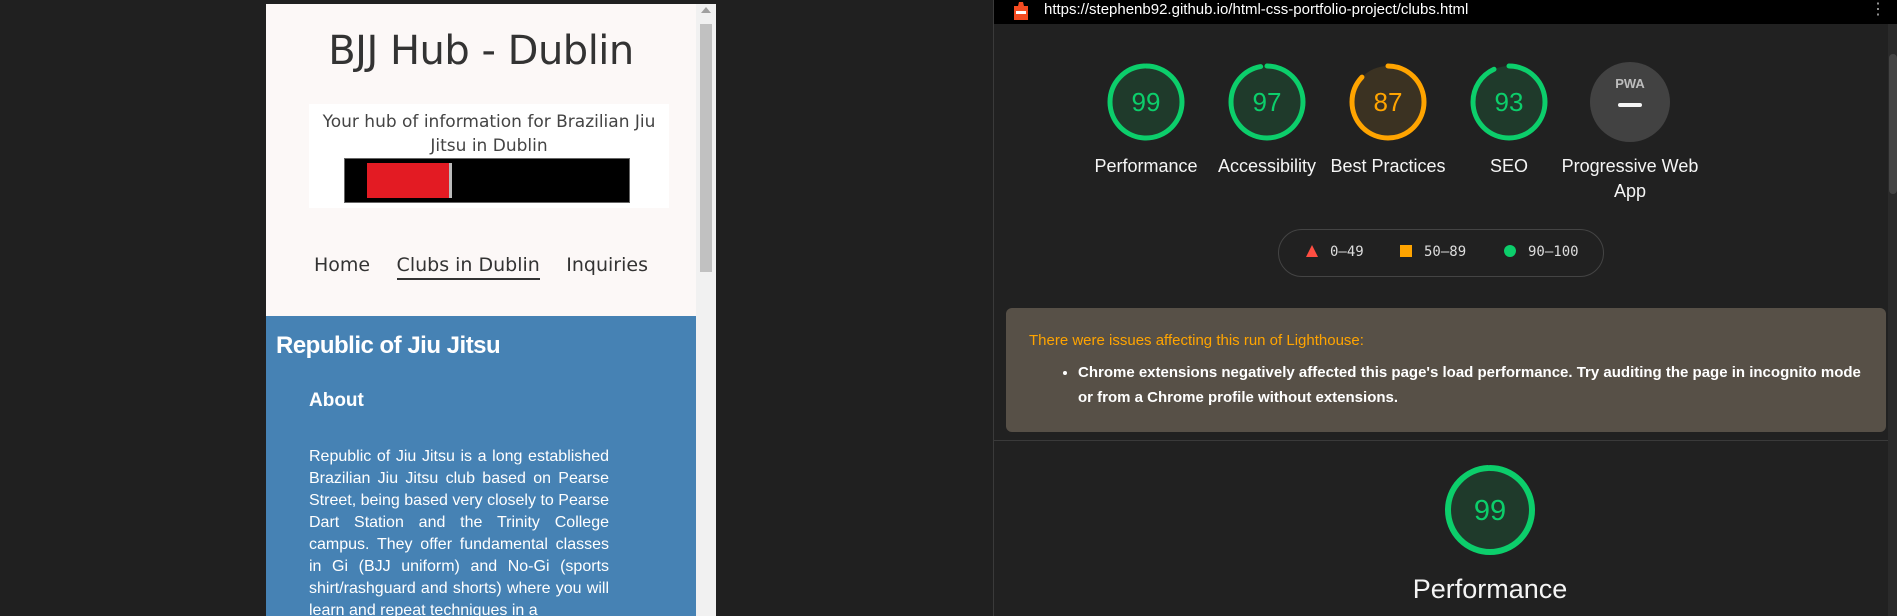 This screenshot has width=1897, height=616. I want to click on gauge-label: Progressive Web App, so click(1630, 178).